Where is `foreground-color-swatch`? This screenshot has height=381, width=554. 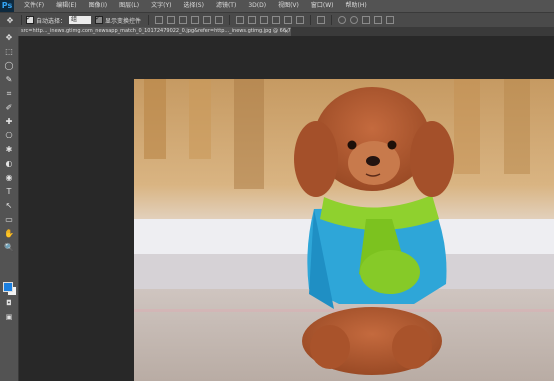
foreground-color-swatch is located at coordinates (8, 287).